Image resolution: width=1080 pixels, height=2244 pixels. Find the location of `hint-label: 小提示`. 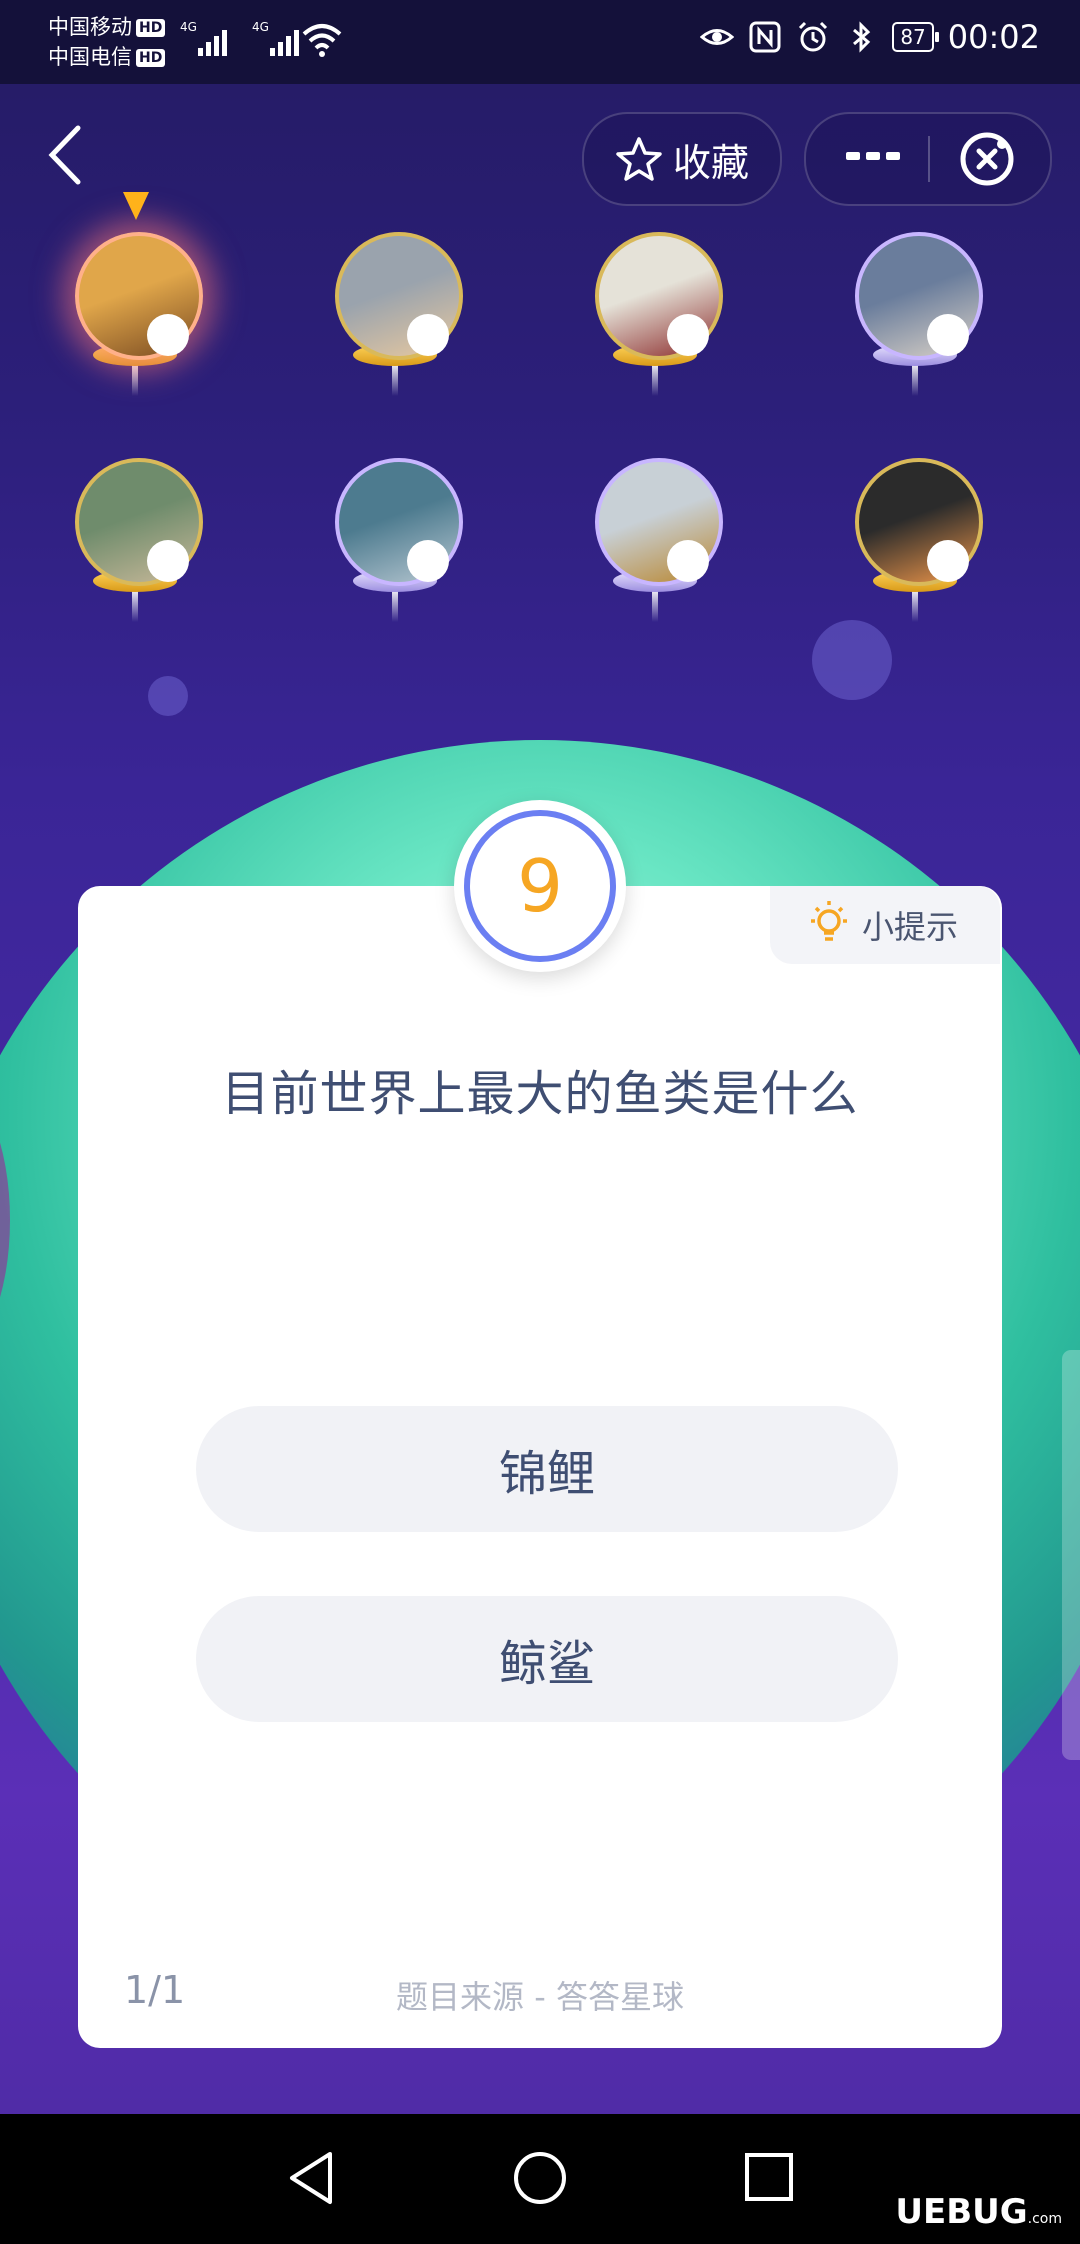

hint-label: 小提示 is located at coordinates (910, 927).